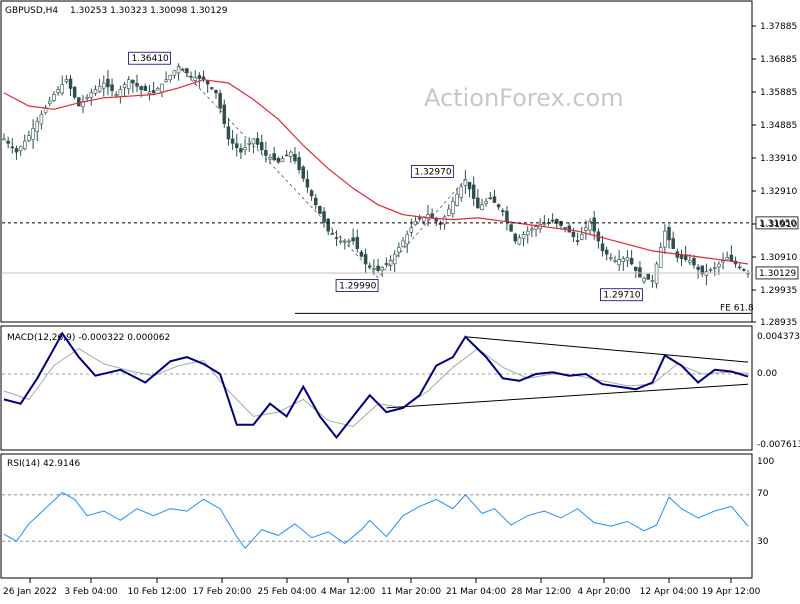  What do you see at coordinates (91, 592) in the screenshot?
I see `x-tick-label: 3 Feb 04:00` at bounding box center [91, 592].